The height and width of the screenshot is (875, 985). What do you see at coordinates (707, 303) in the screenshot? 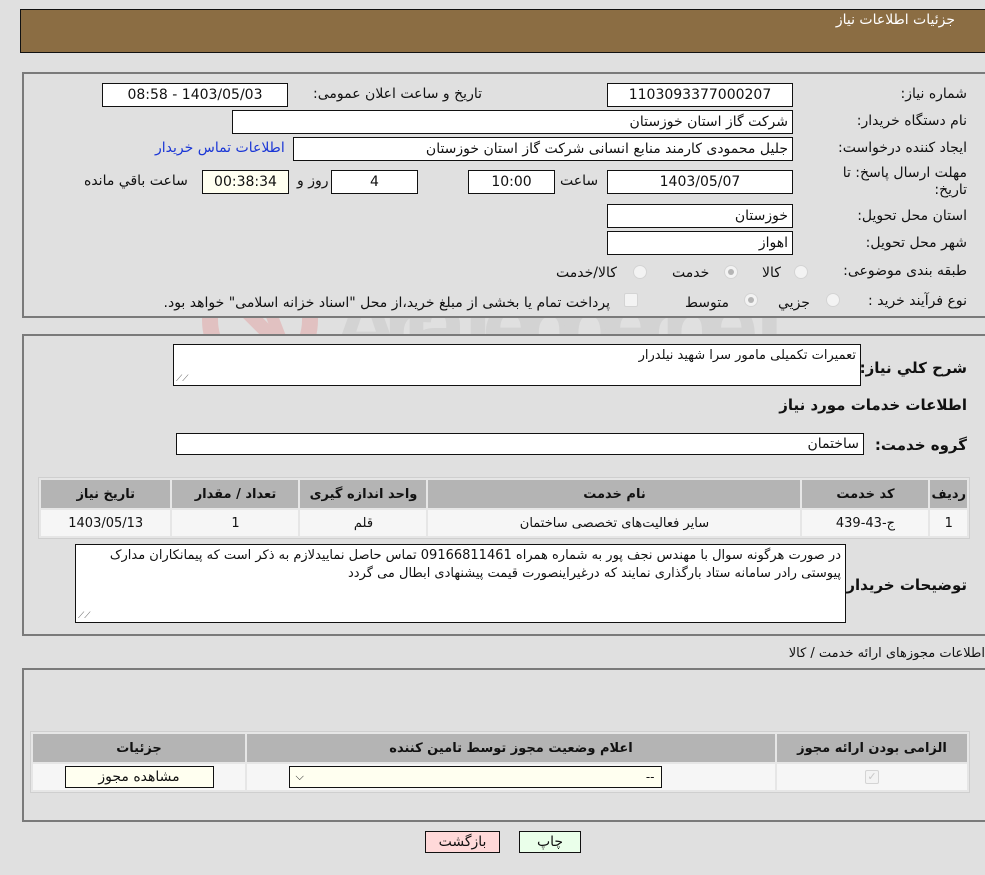
I see `purchase-option-medium: متوسط` at bounding box center [707, 303].